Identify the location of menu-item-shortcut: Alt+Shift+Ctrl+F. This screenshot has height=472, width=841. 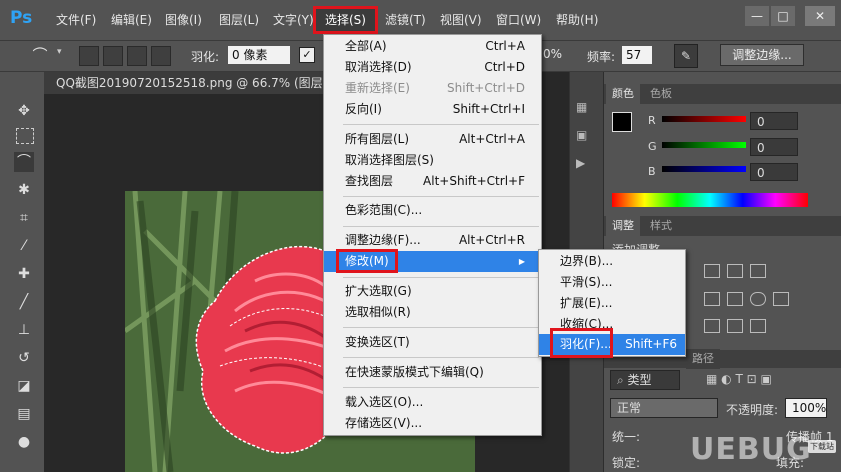
(474, 181).